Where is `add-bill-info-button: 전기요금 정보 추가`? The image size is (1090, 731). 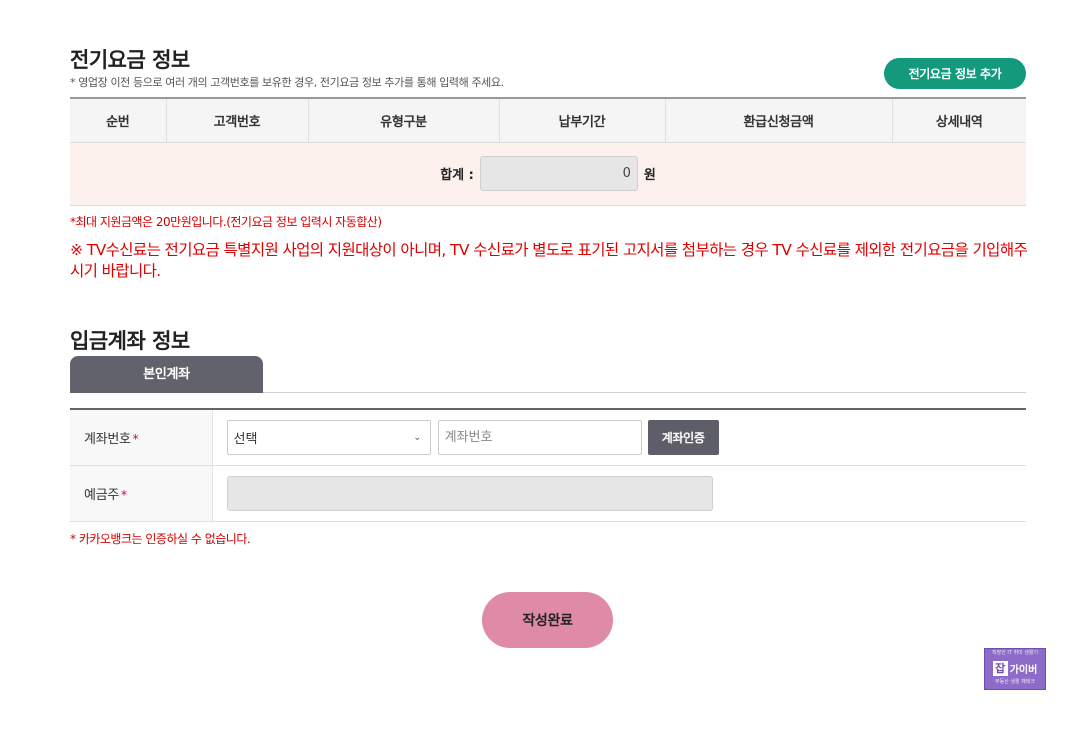
add-bill-info-button: 전기요금 정보 추가 is located at coordinates (955, 73).